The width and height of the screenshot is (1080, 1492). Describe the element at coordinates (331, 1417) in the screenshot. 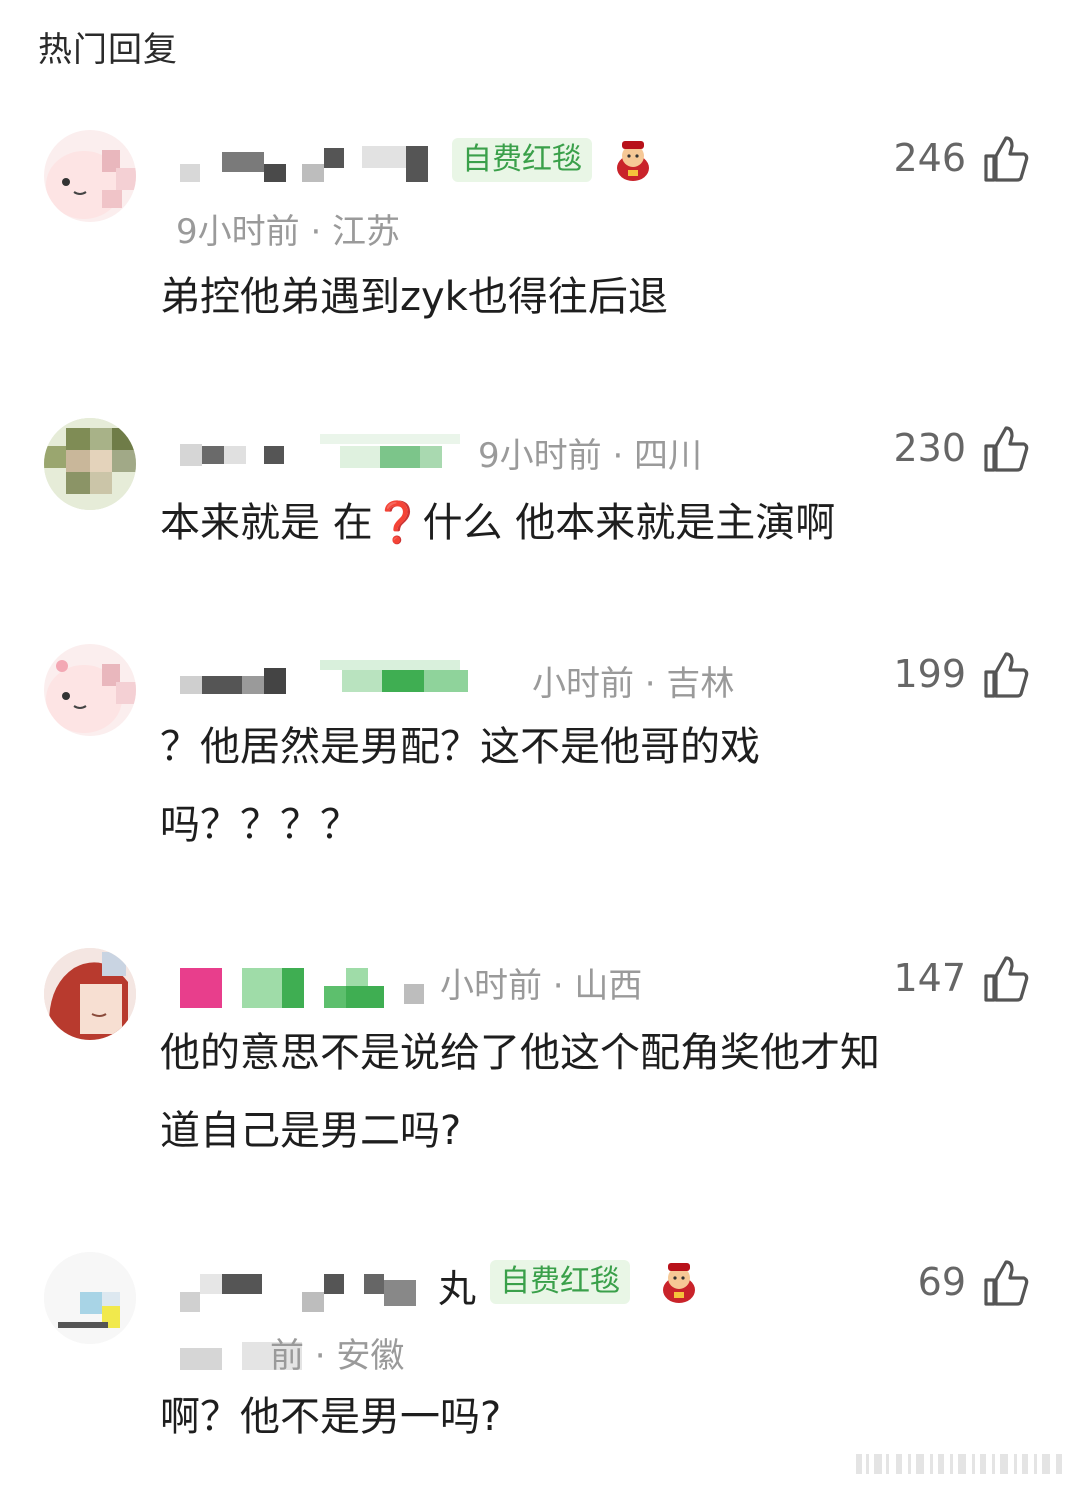

I see `comment-text: 啊？他不是男一吗?` at that location.